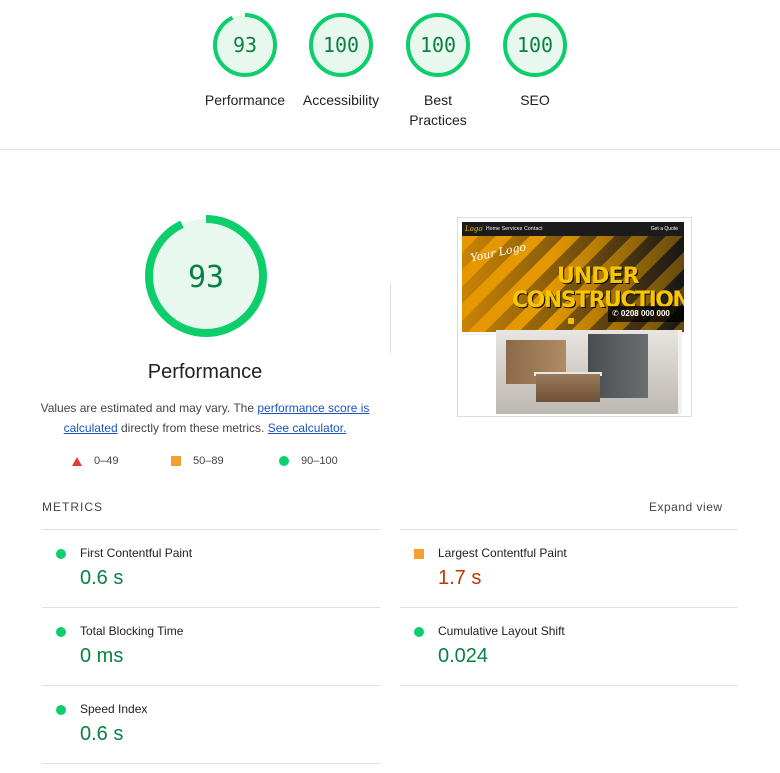  Describe the element at coordinates (598, 276) in the screenshot. I see `hero-line-1: UNDER` at that location.